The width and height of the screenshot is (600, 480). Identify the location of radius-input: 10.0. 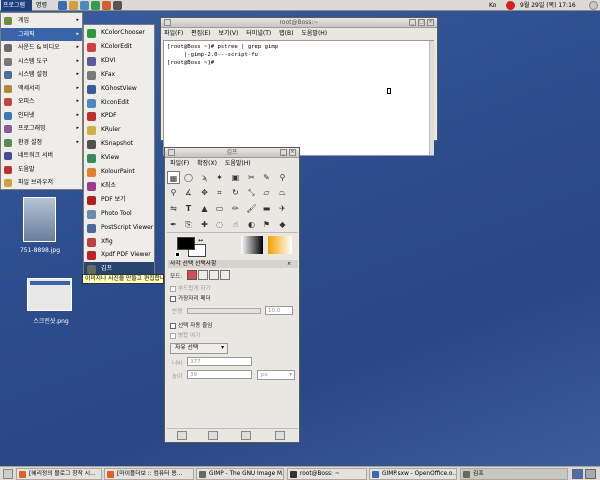
(279, 310).